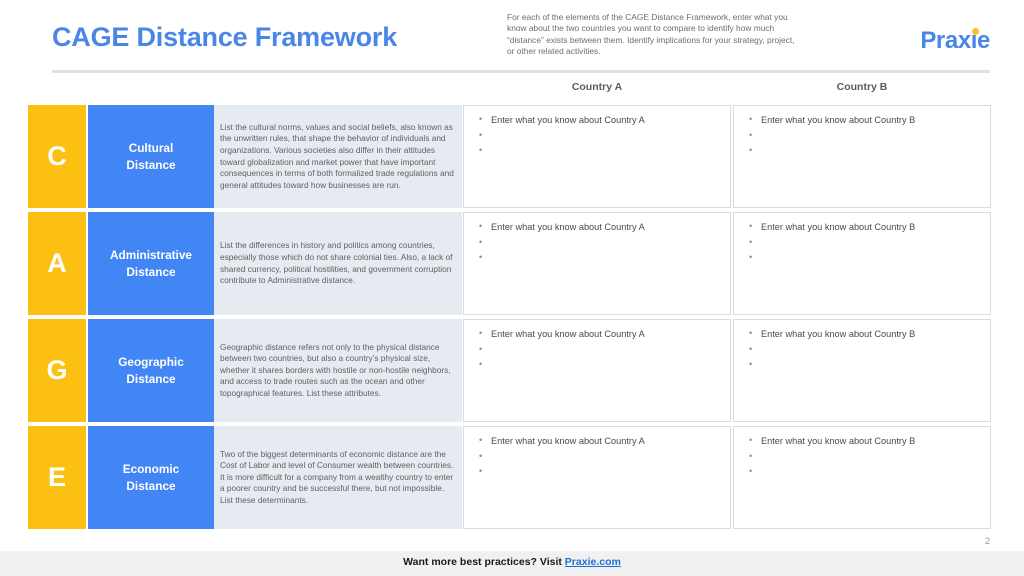  I want to click on row-name-line1: Cultural, so click(151, 147).